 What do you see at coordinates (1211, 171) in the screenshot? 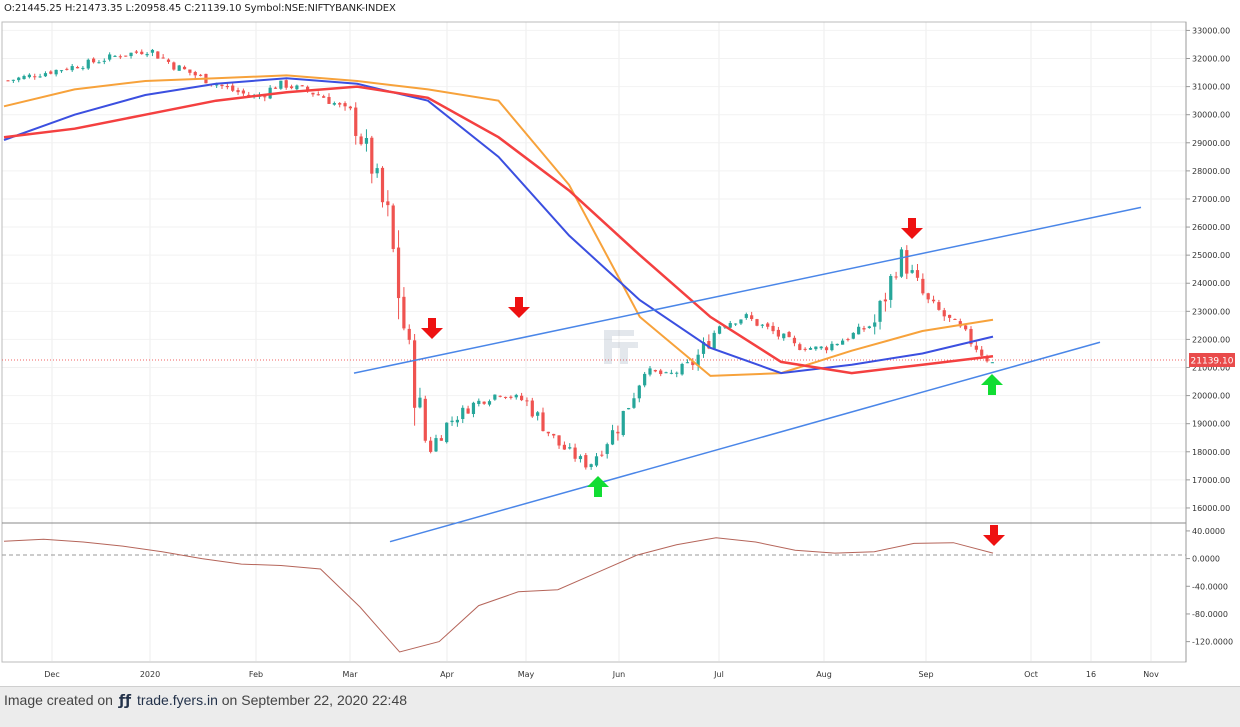
I see `price-tick-label: 28000.00` at bounding box center [1211, 171].